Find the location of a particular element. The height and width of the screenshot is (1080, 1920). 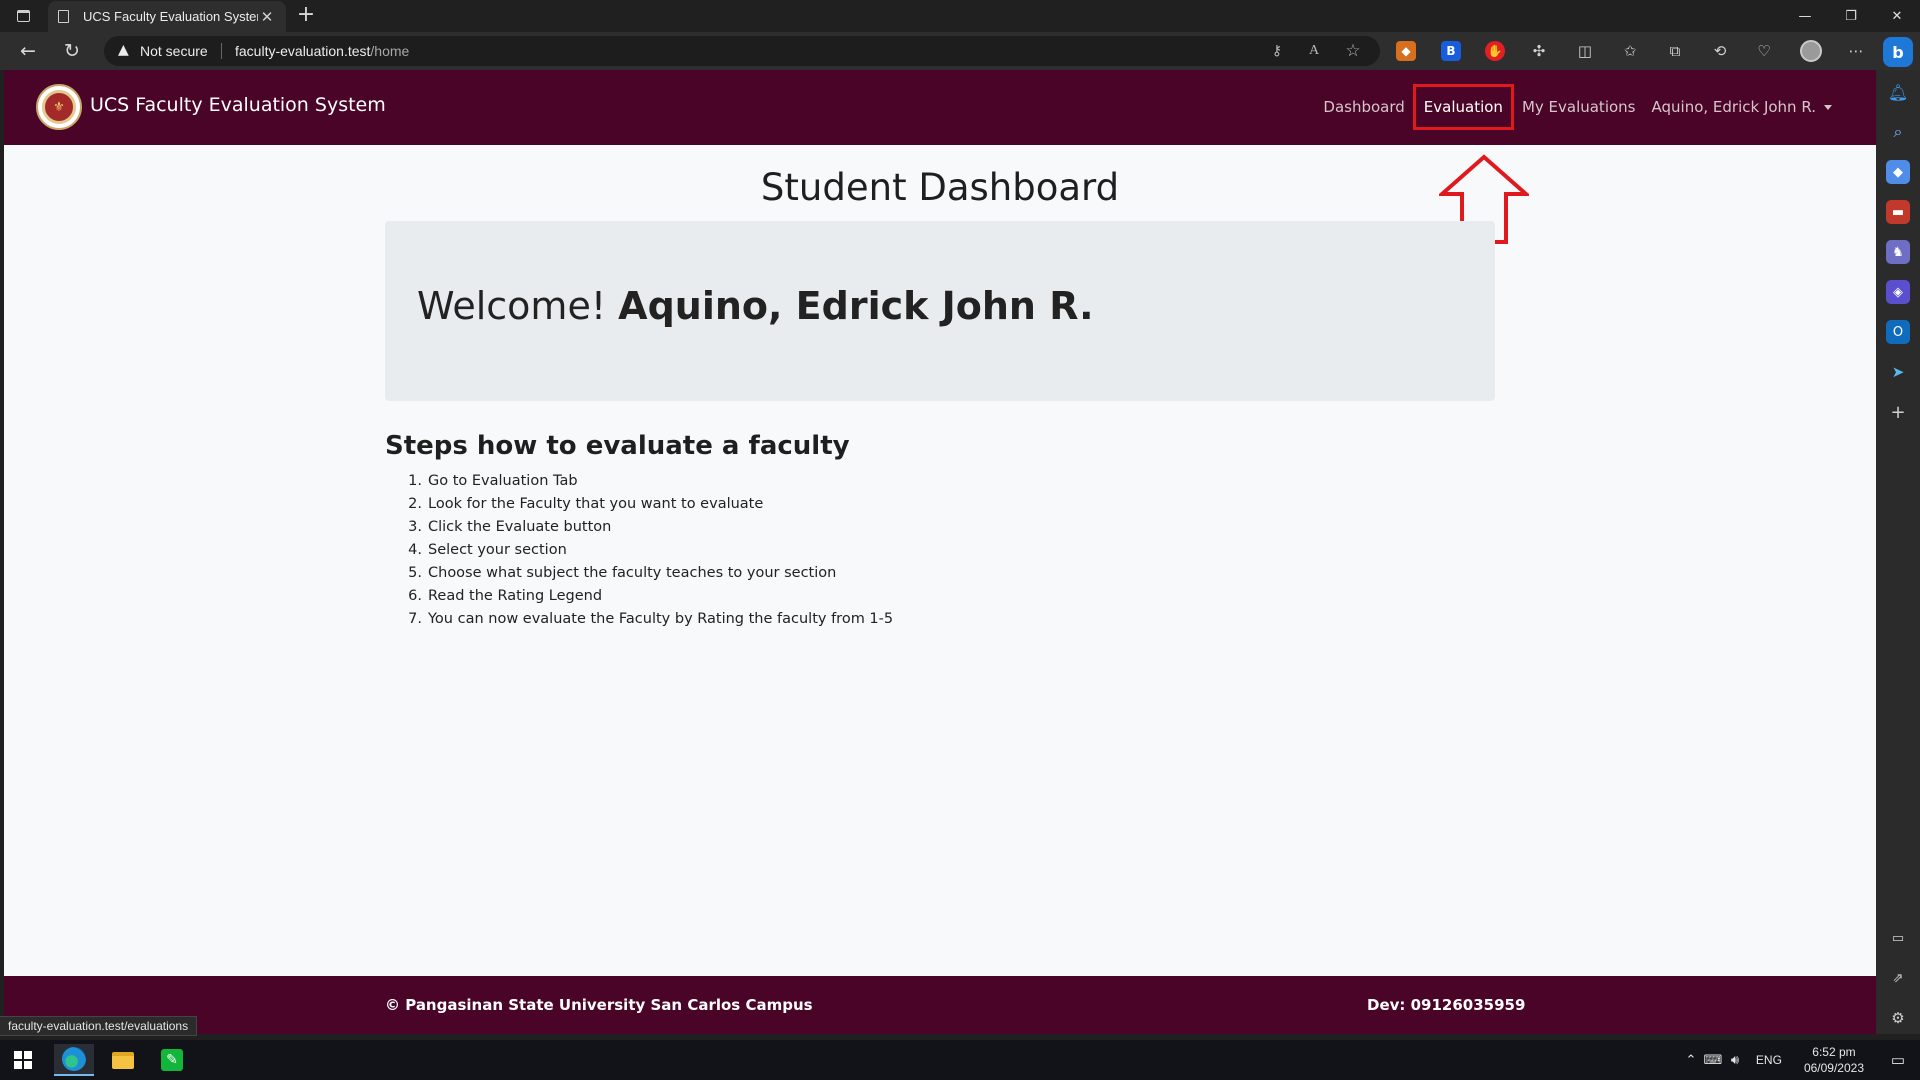

back-icon: ← is located at coordinates (28, 51).